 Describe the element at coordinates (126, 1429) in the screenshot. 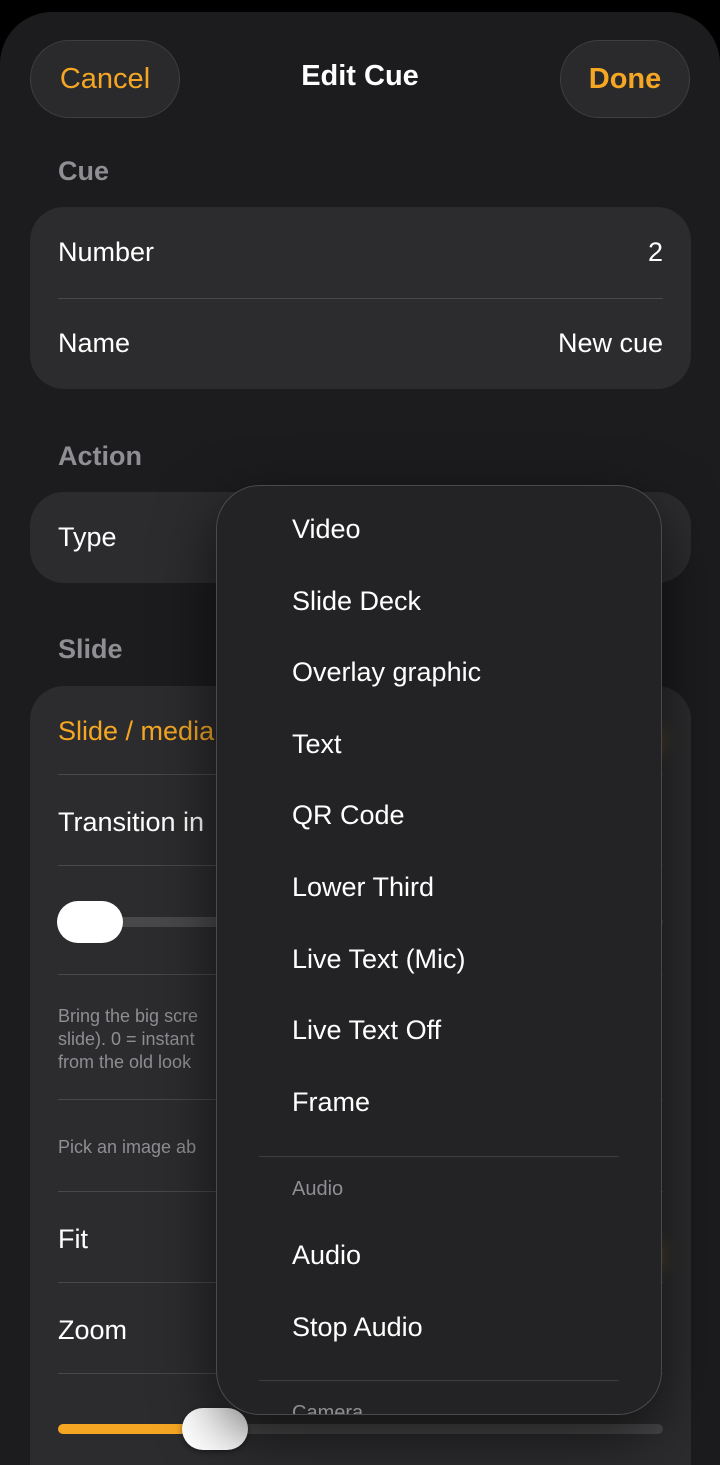

I see `zoom-slider-fill` at that location.